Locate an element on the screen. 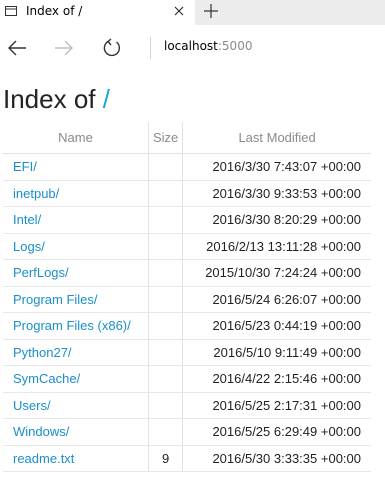 The height and width of the screenshot is (478, 385). address-host: localhost is located at coordinates (191, 46).